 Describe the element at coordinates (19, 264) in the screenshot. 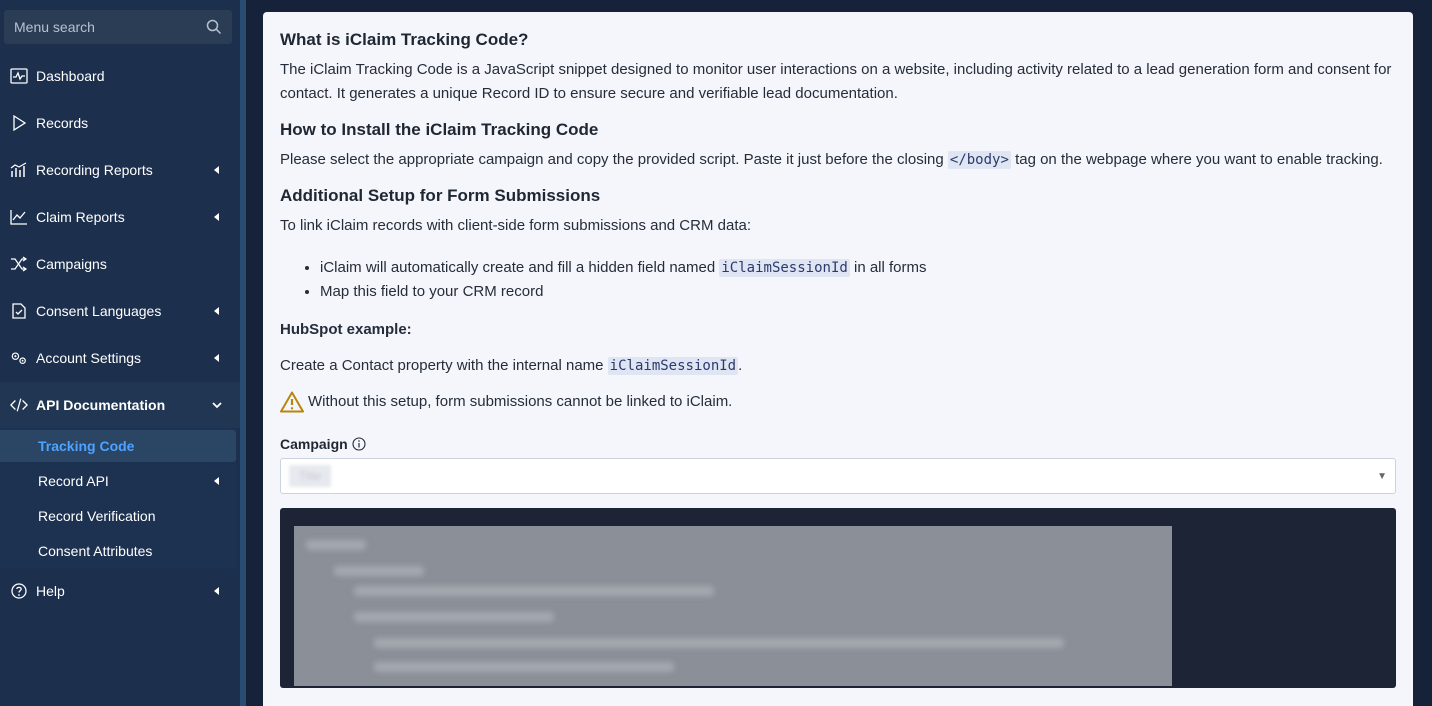

I see `shuffle-icon` at that location.